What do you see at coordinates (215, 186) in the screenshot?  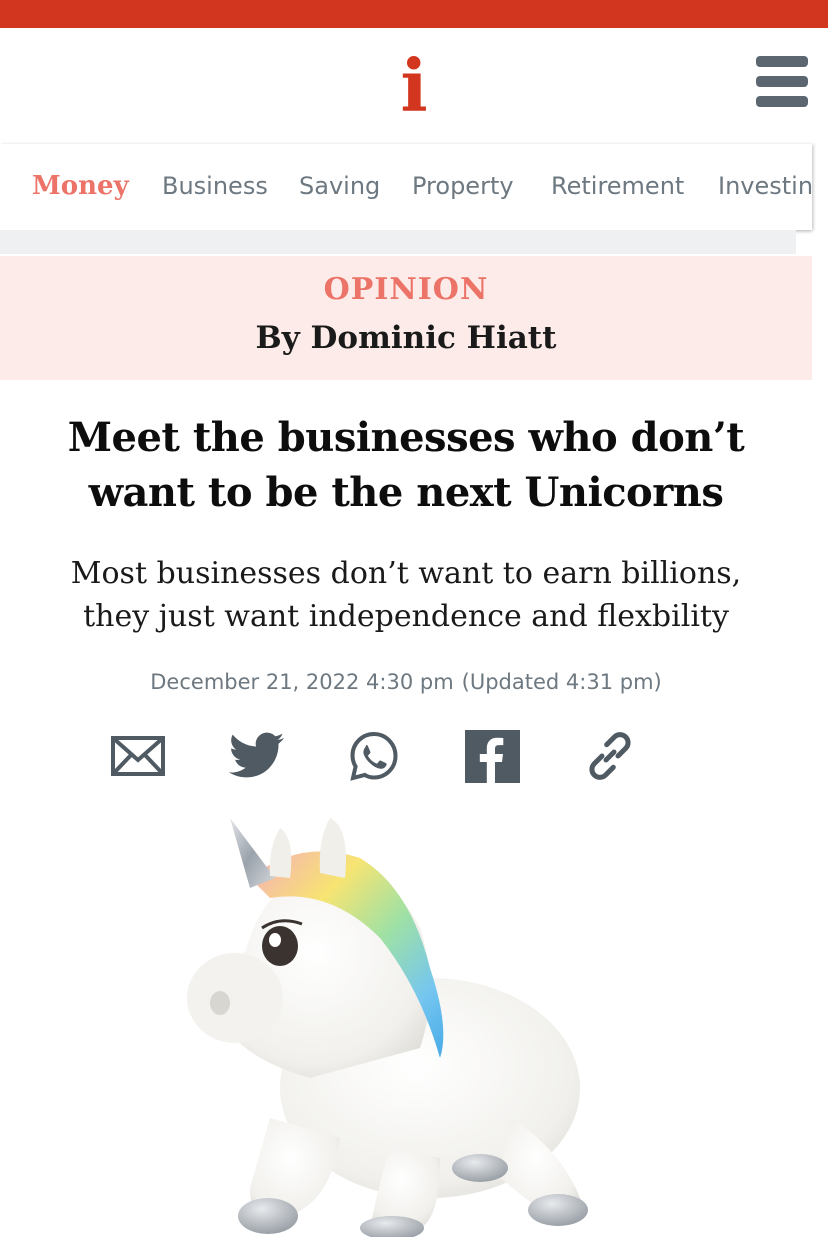 I see `nav-item-business: Business` at bounding box center [215, 186].